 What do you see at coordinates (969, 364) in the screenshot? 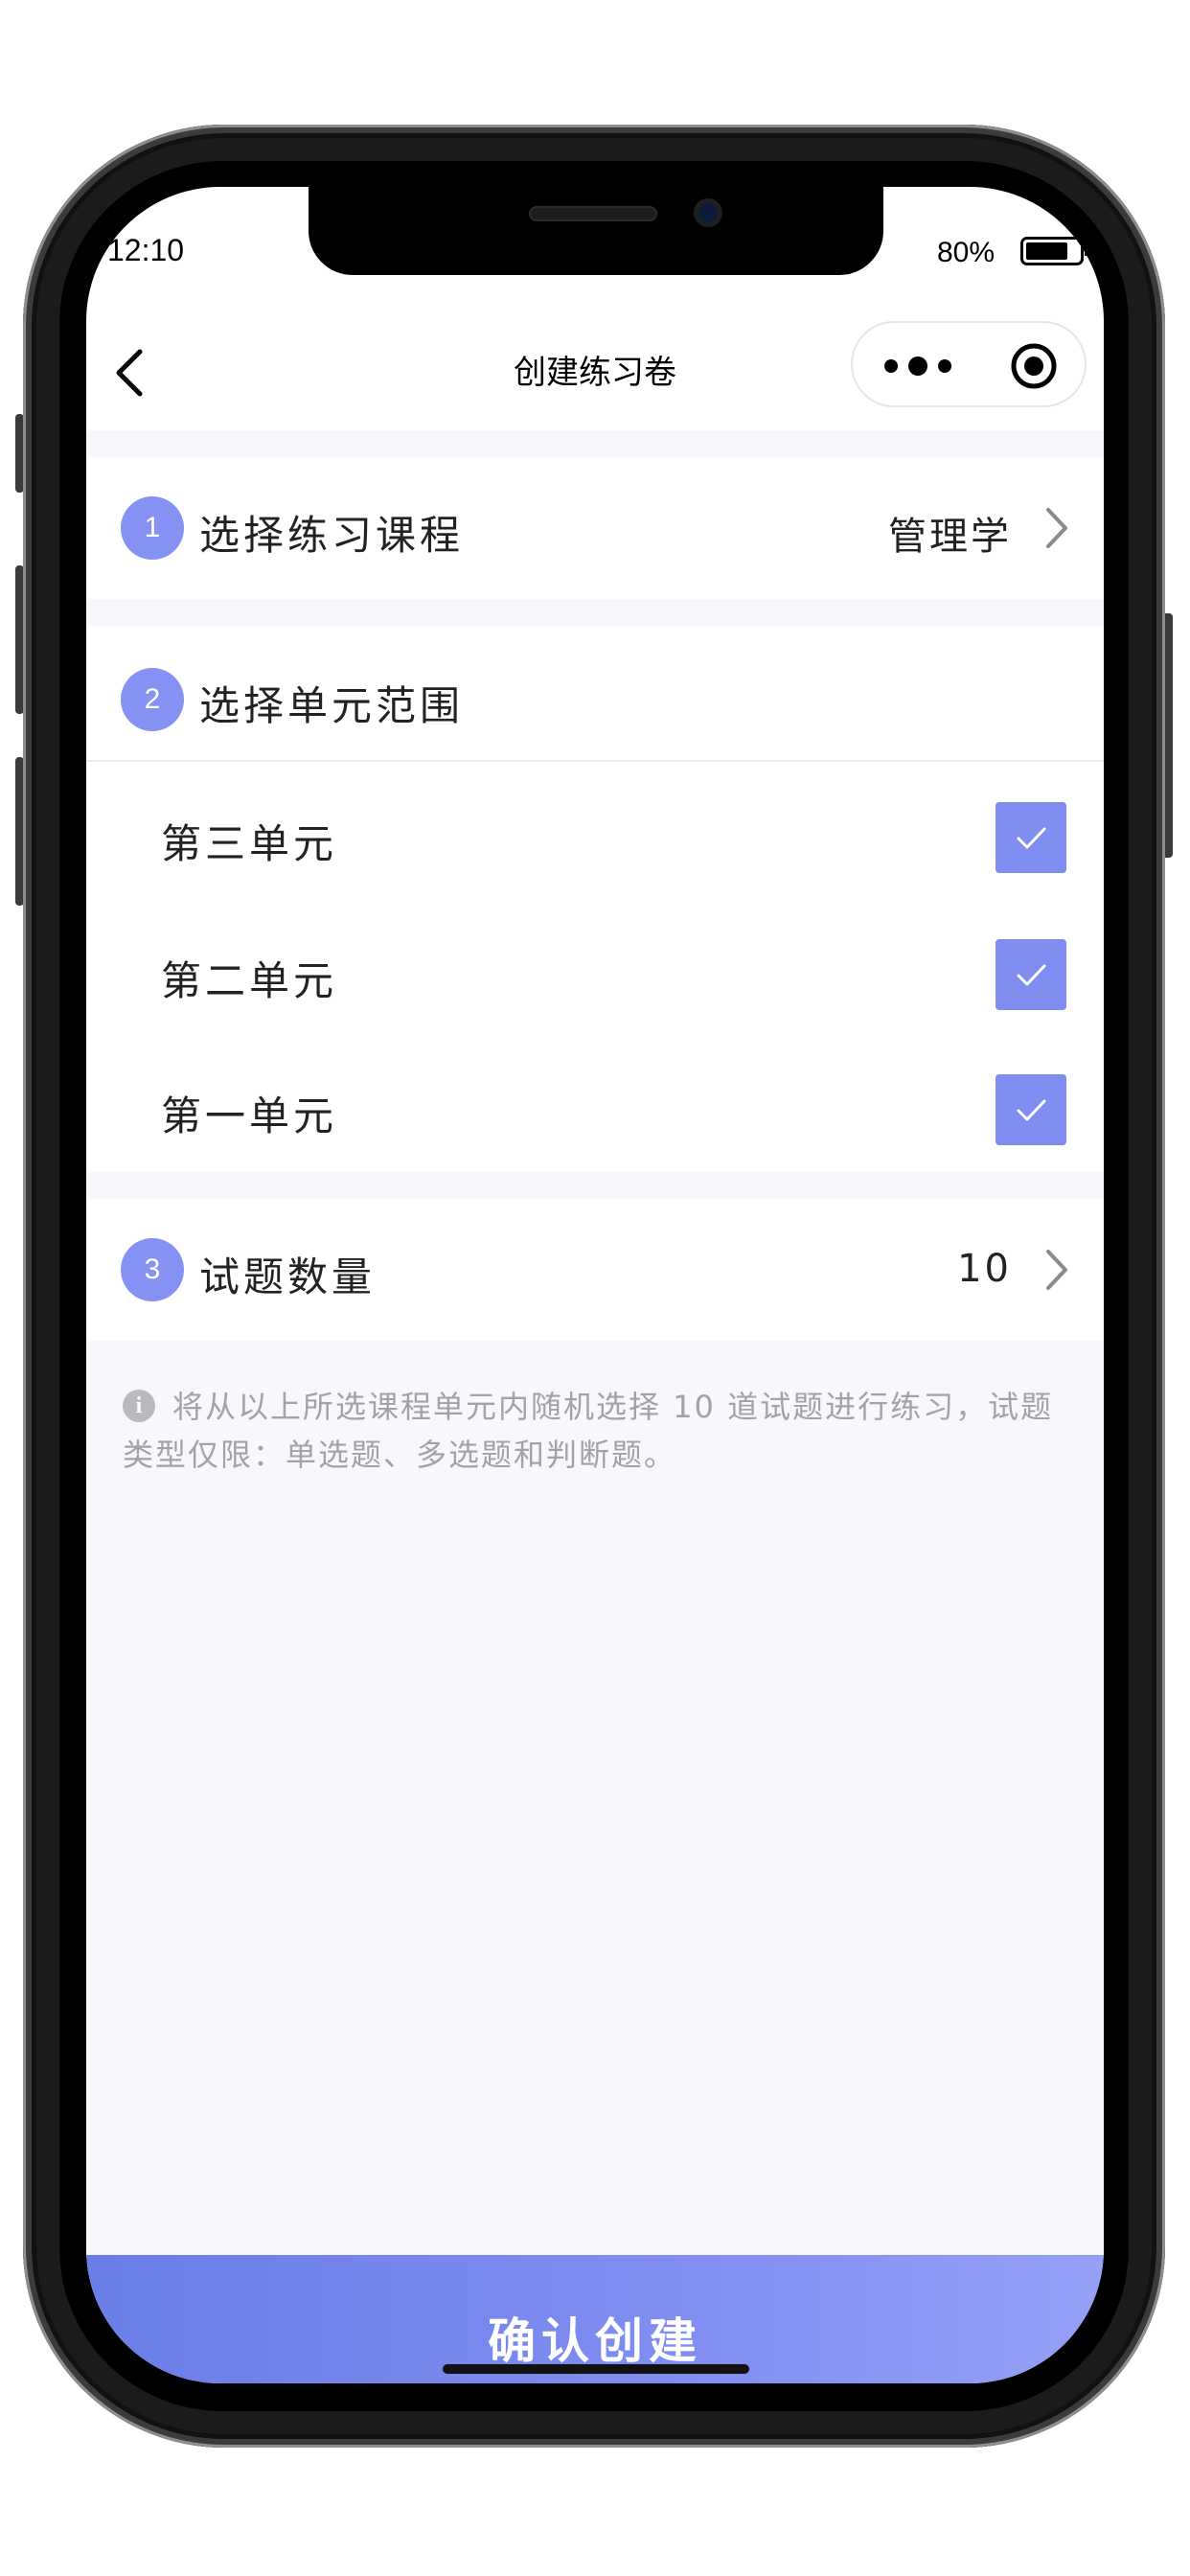
I see `mini-program-capsule` at bounding box center [969, 364].